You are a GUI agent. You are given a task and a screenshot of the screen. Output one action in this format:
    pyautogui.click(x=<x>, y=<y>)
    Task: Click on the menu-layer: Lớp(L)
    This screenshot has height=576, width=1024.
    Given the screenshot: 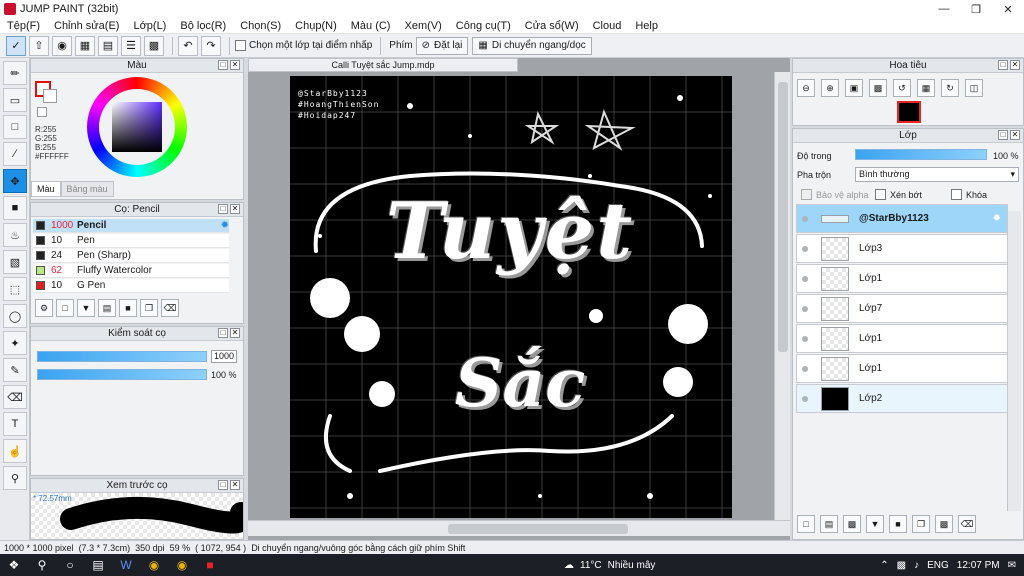 What is the action you would take?
    pyautogui.click(x=149, y=26)
    